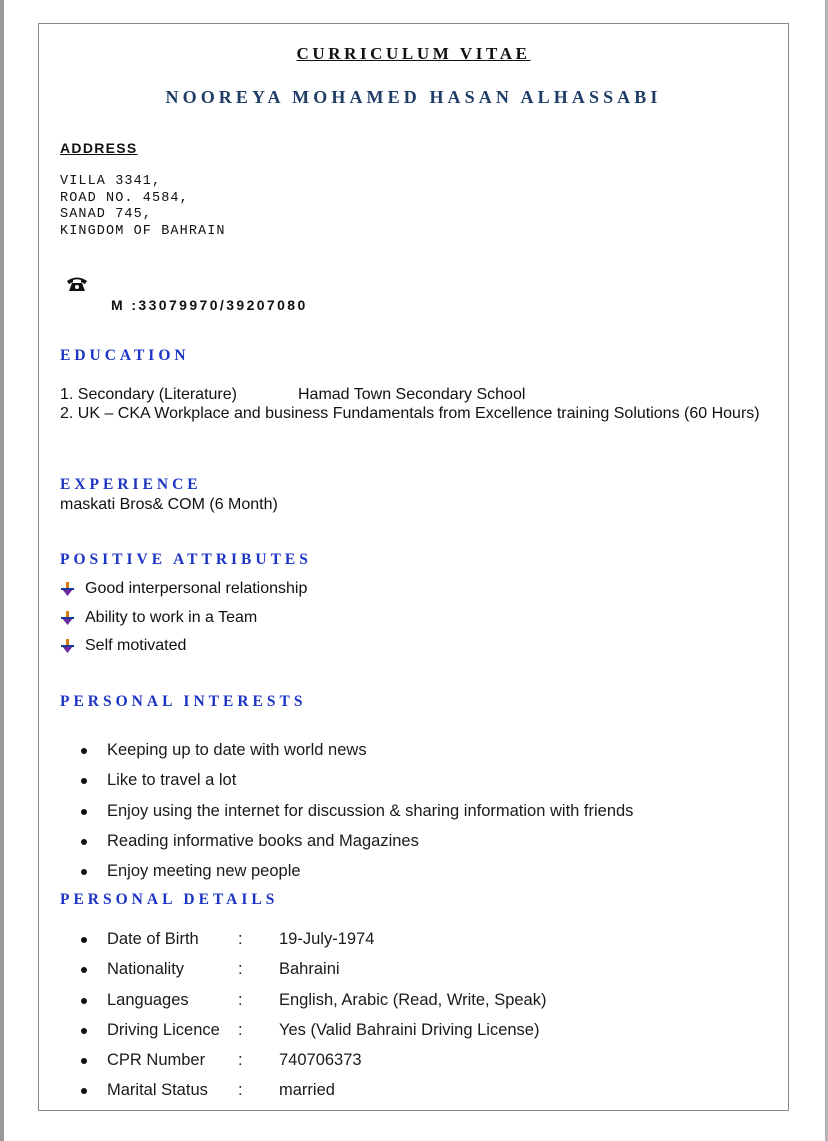 The height and width of the screenshot is (1141, 828). What do you see at coordinates (409, 1030) in the screenshot?
I see `detail-value: Yes (Valid Bahraini Driving License)` at bounding box center [409, 1030].